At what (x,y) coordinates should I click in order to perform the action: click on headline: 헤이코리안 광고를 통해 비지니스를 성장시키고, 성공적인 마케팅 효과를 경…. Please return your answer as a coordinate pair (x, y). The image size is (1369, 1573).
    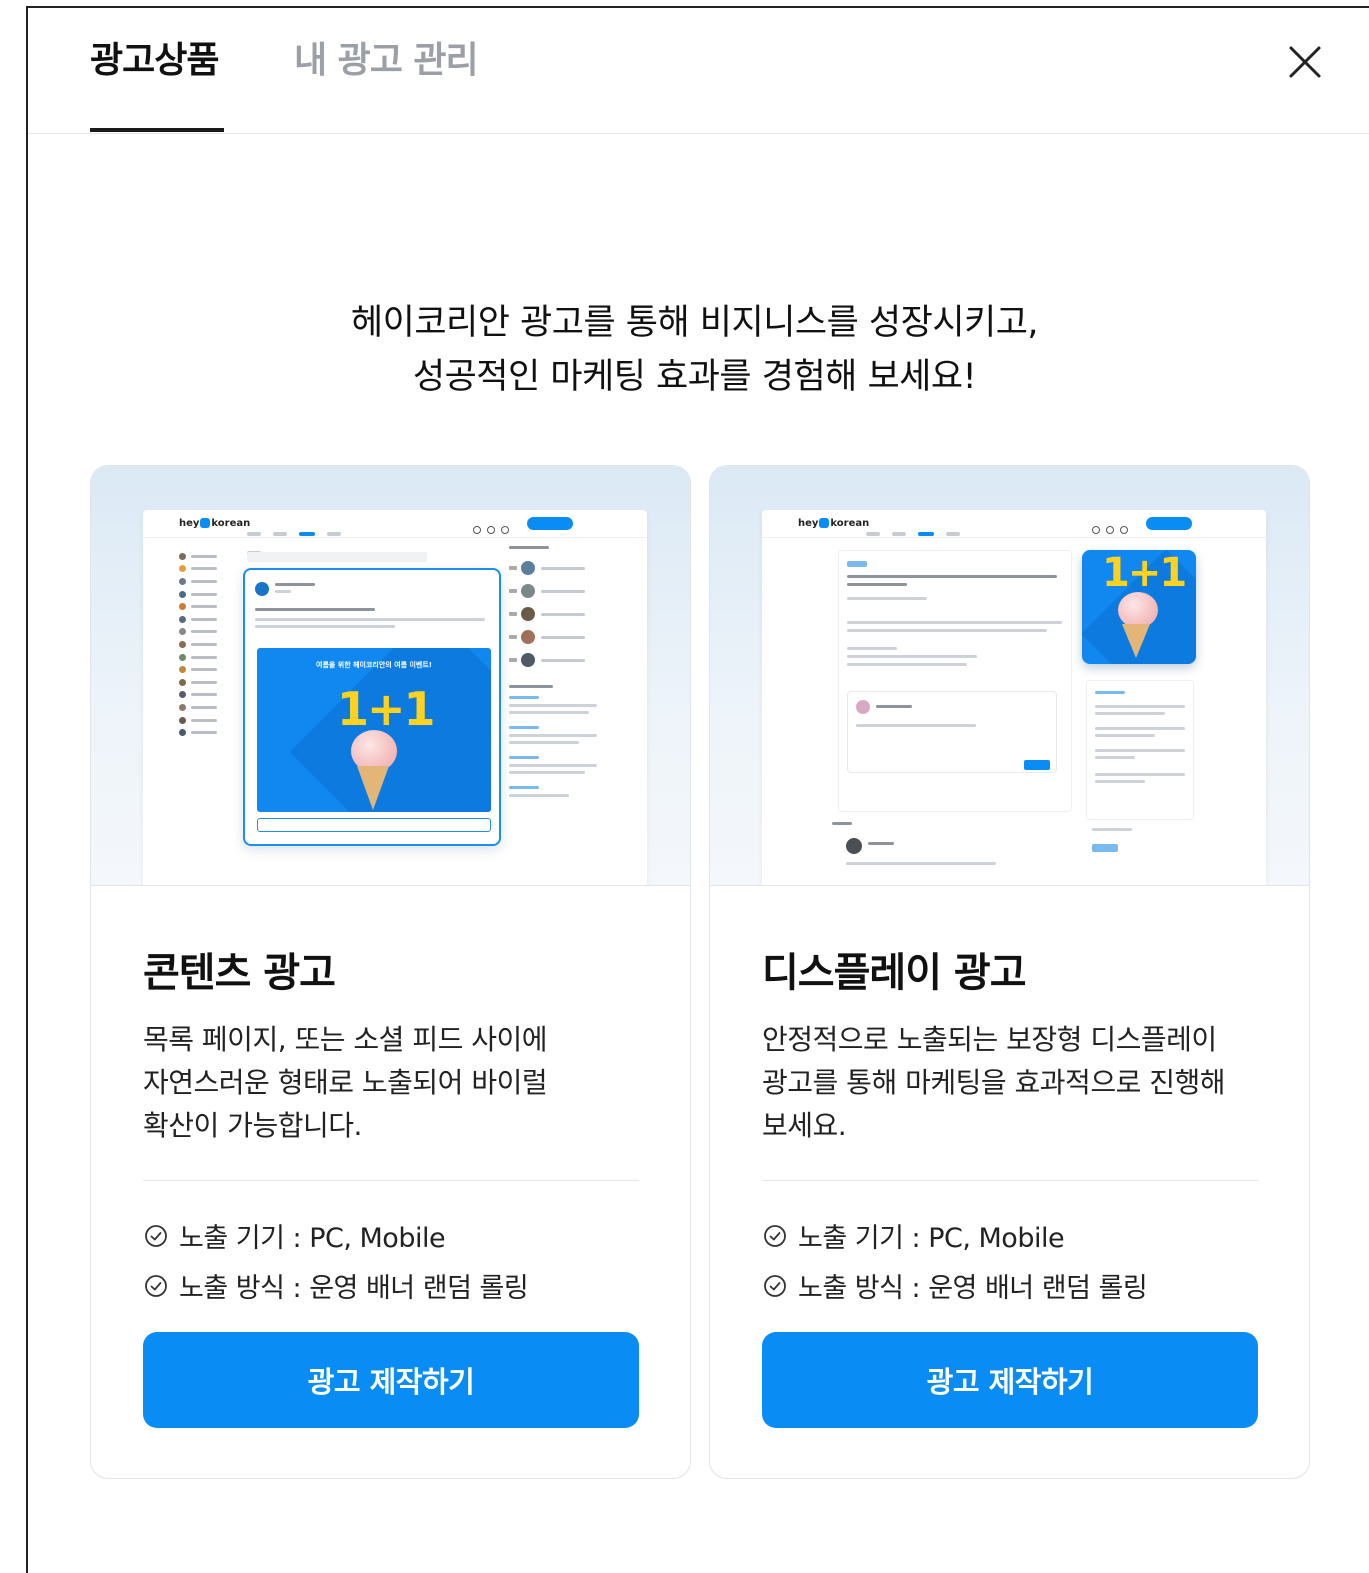
    Looking at the image, I should click on (694, 350).